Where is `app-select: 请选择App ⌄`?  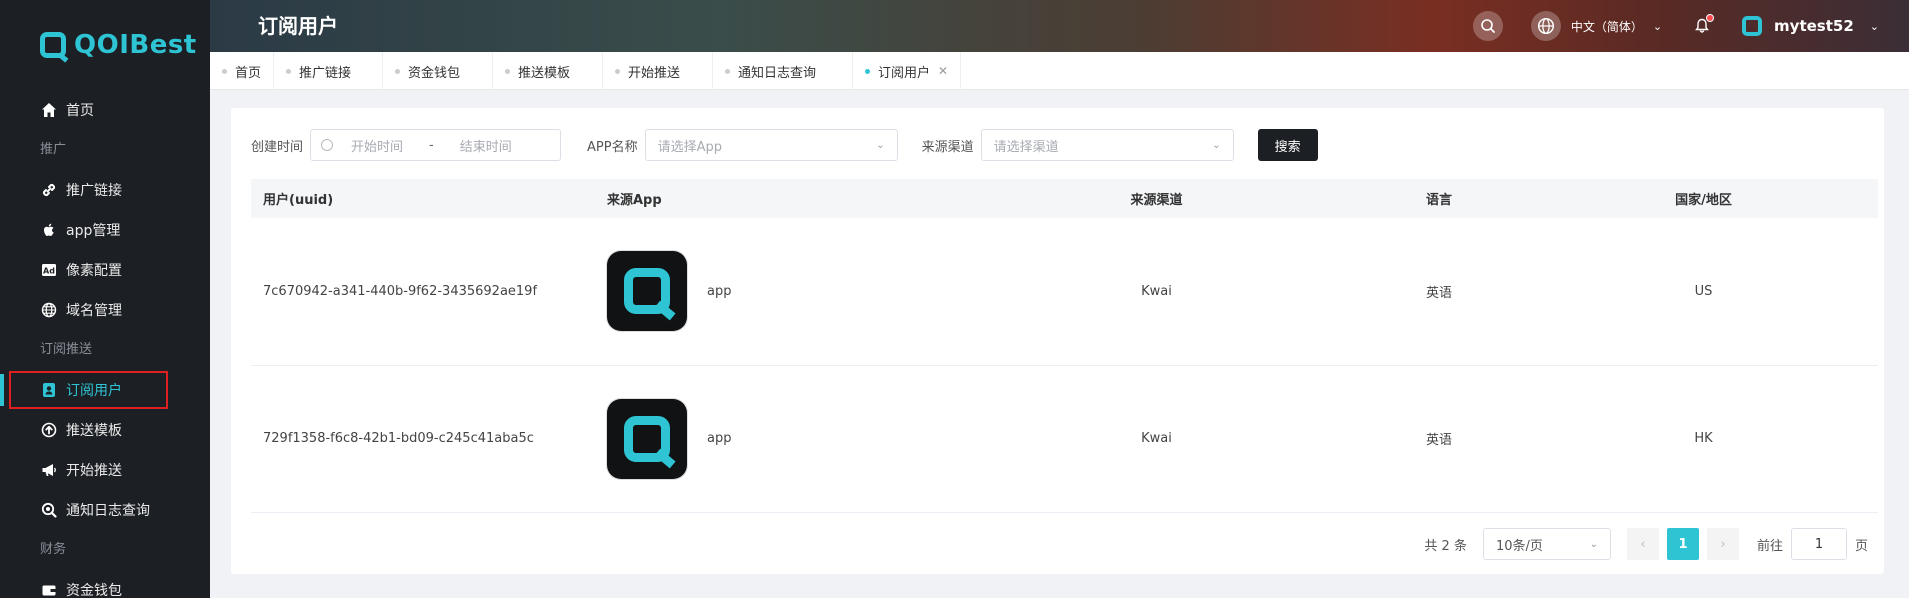 app-select: 请选择App ⌄ is located at coordinates (771, 145).